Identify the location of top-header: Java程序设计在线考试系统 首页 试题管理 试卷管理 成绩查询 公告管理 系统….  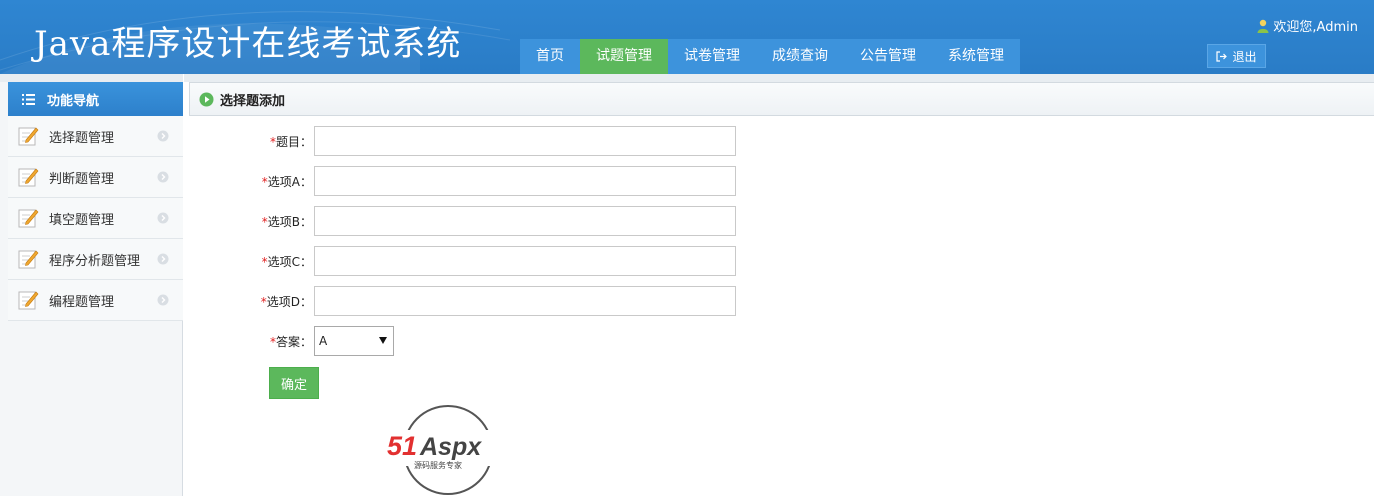
(687, 37).